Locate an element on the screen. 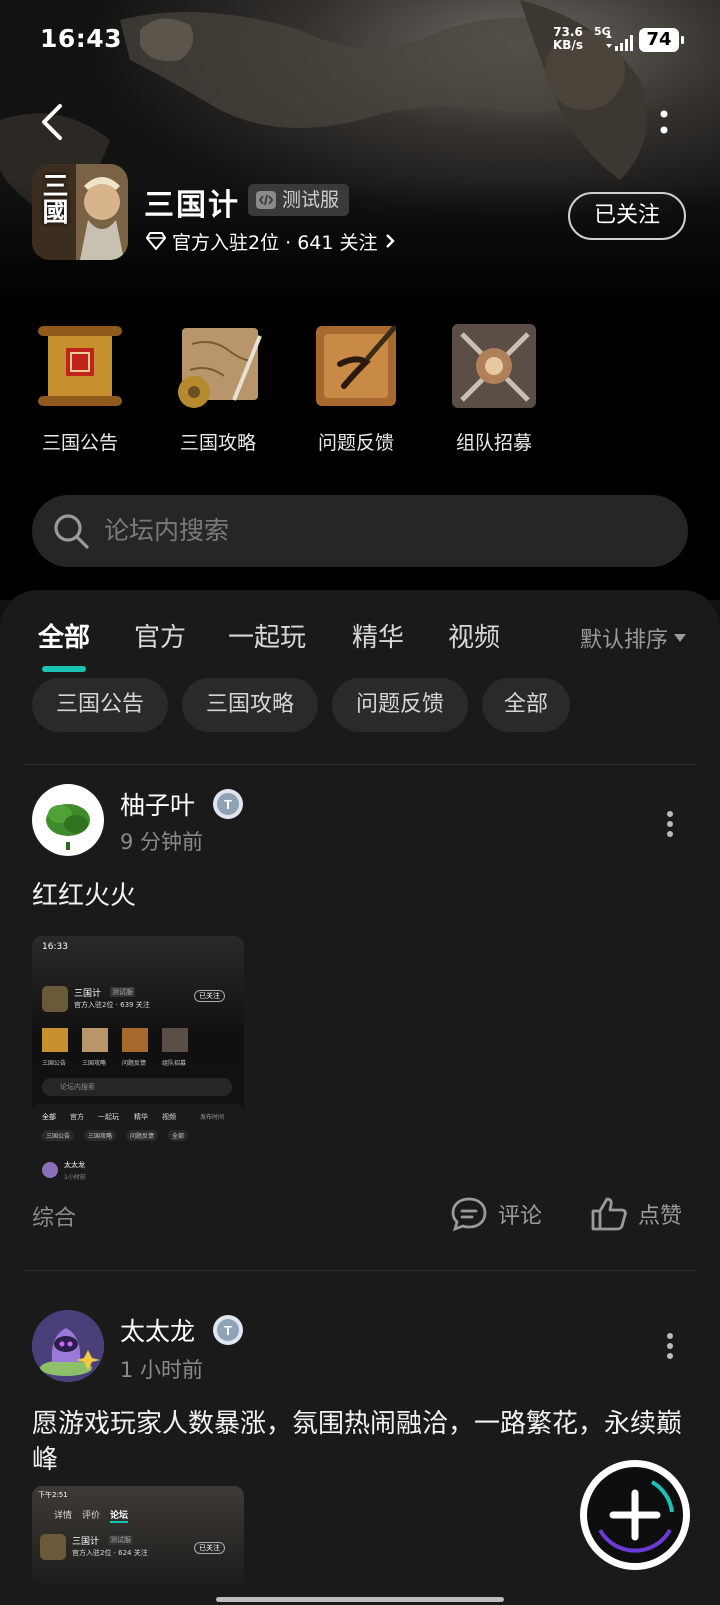 This screenshot has height=1605, width=720. status-bar: 16:43 73.6 KB/s 5G 74 is located at coordinates (360, 40).